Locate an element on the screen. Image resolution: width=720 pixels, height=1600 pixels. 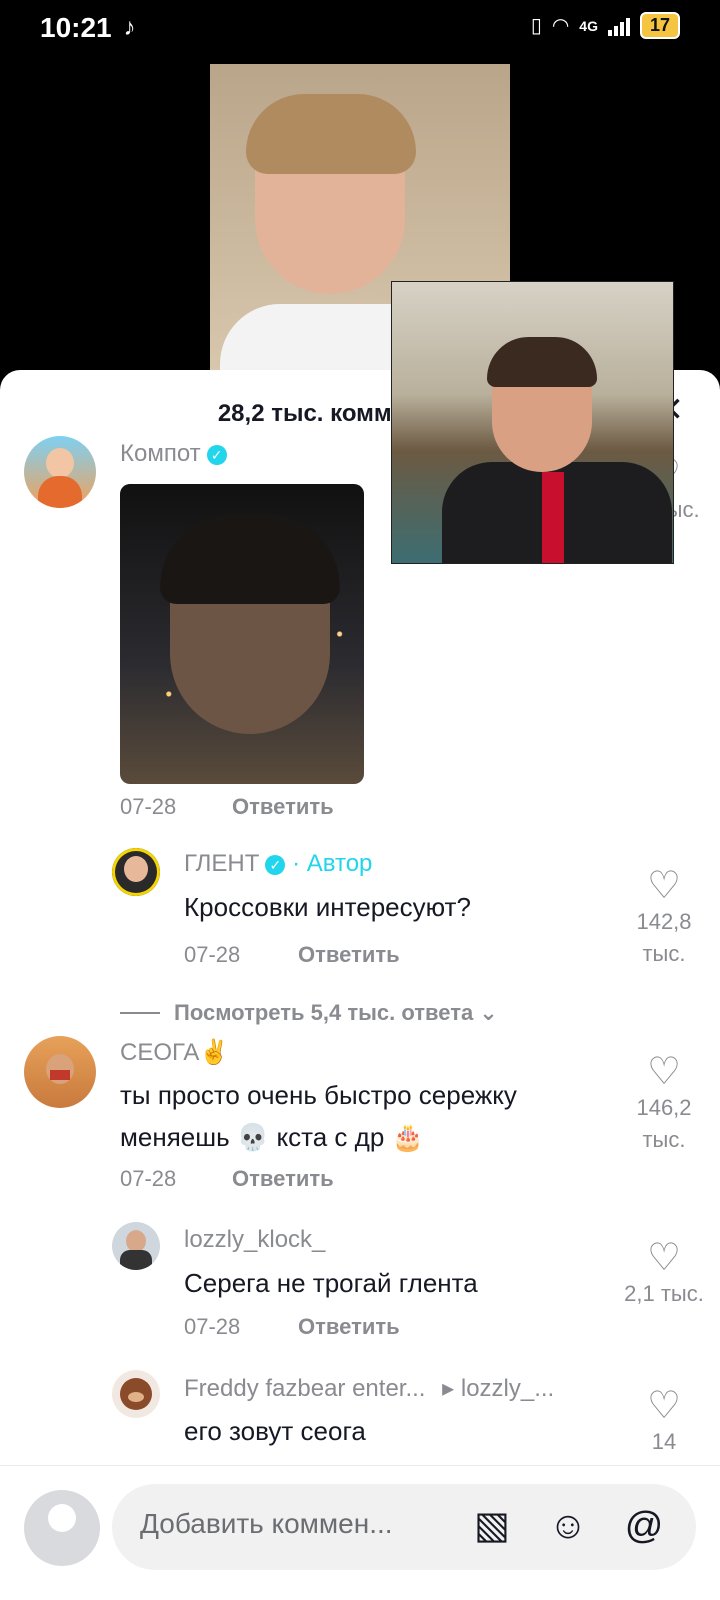
comment-author: Компот ✓ is located at coordinates (173, 454).